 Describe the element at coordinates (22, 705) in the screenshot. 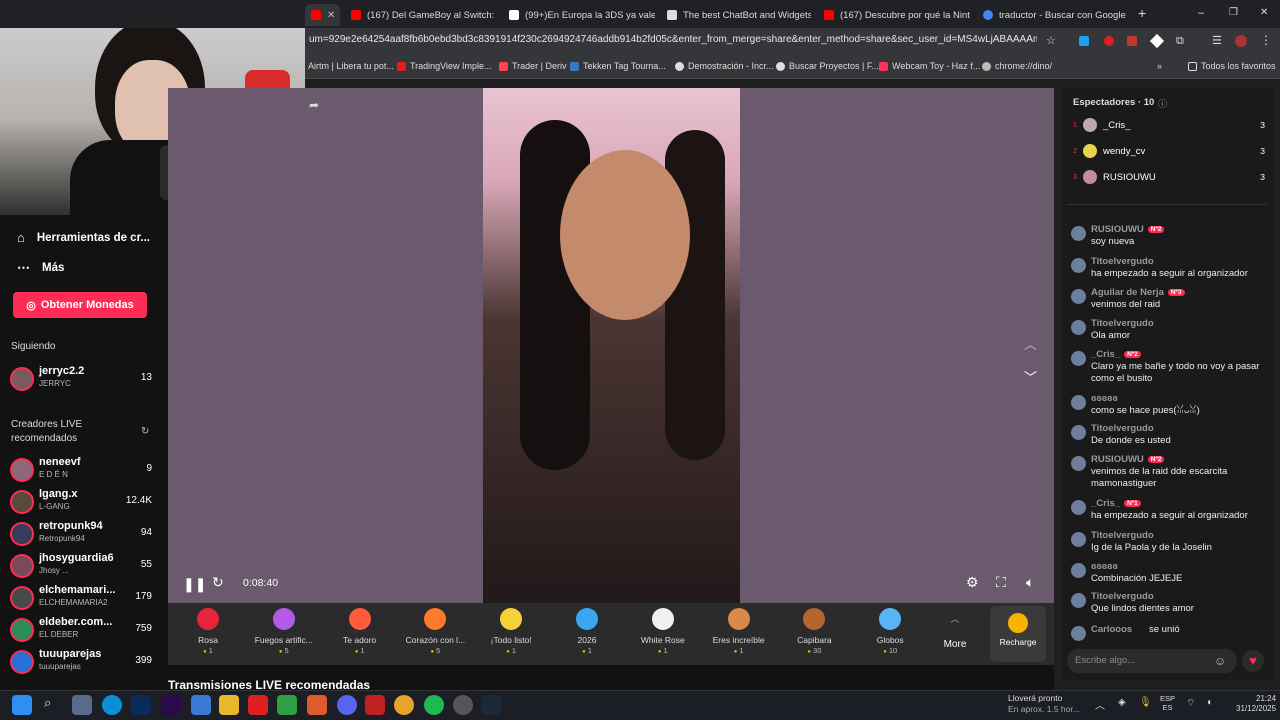

I see `windows-start-icon` at that location.